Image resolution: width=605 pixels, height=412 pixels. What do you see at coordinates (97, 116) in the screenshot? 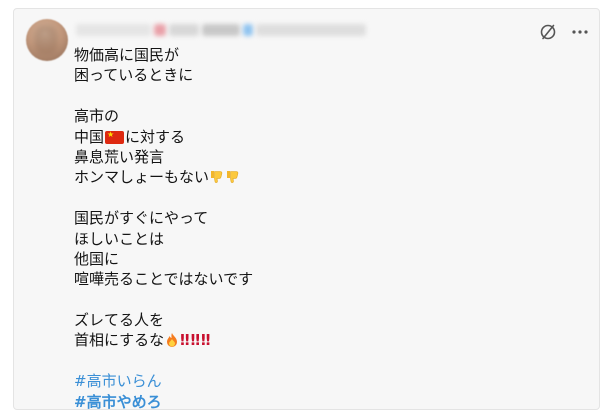
I see `post-line: 高市の` at bounding box center [97, 116].